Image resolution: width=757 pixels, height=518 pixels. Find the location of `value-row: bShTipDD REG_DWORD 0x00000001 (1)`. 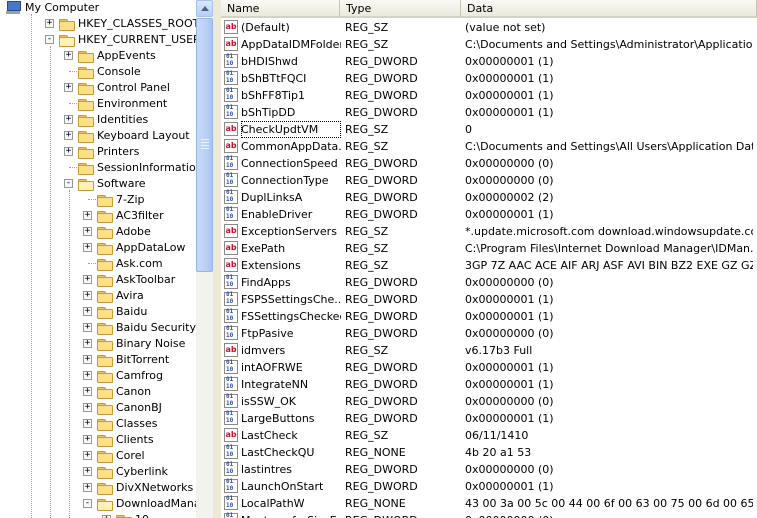

value-row: bShTipDD REG_DWORD 0x00000001 (1) is located at coordinates (489, 112).